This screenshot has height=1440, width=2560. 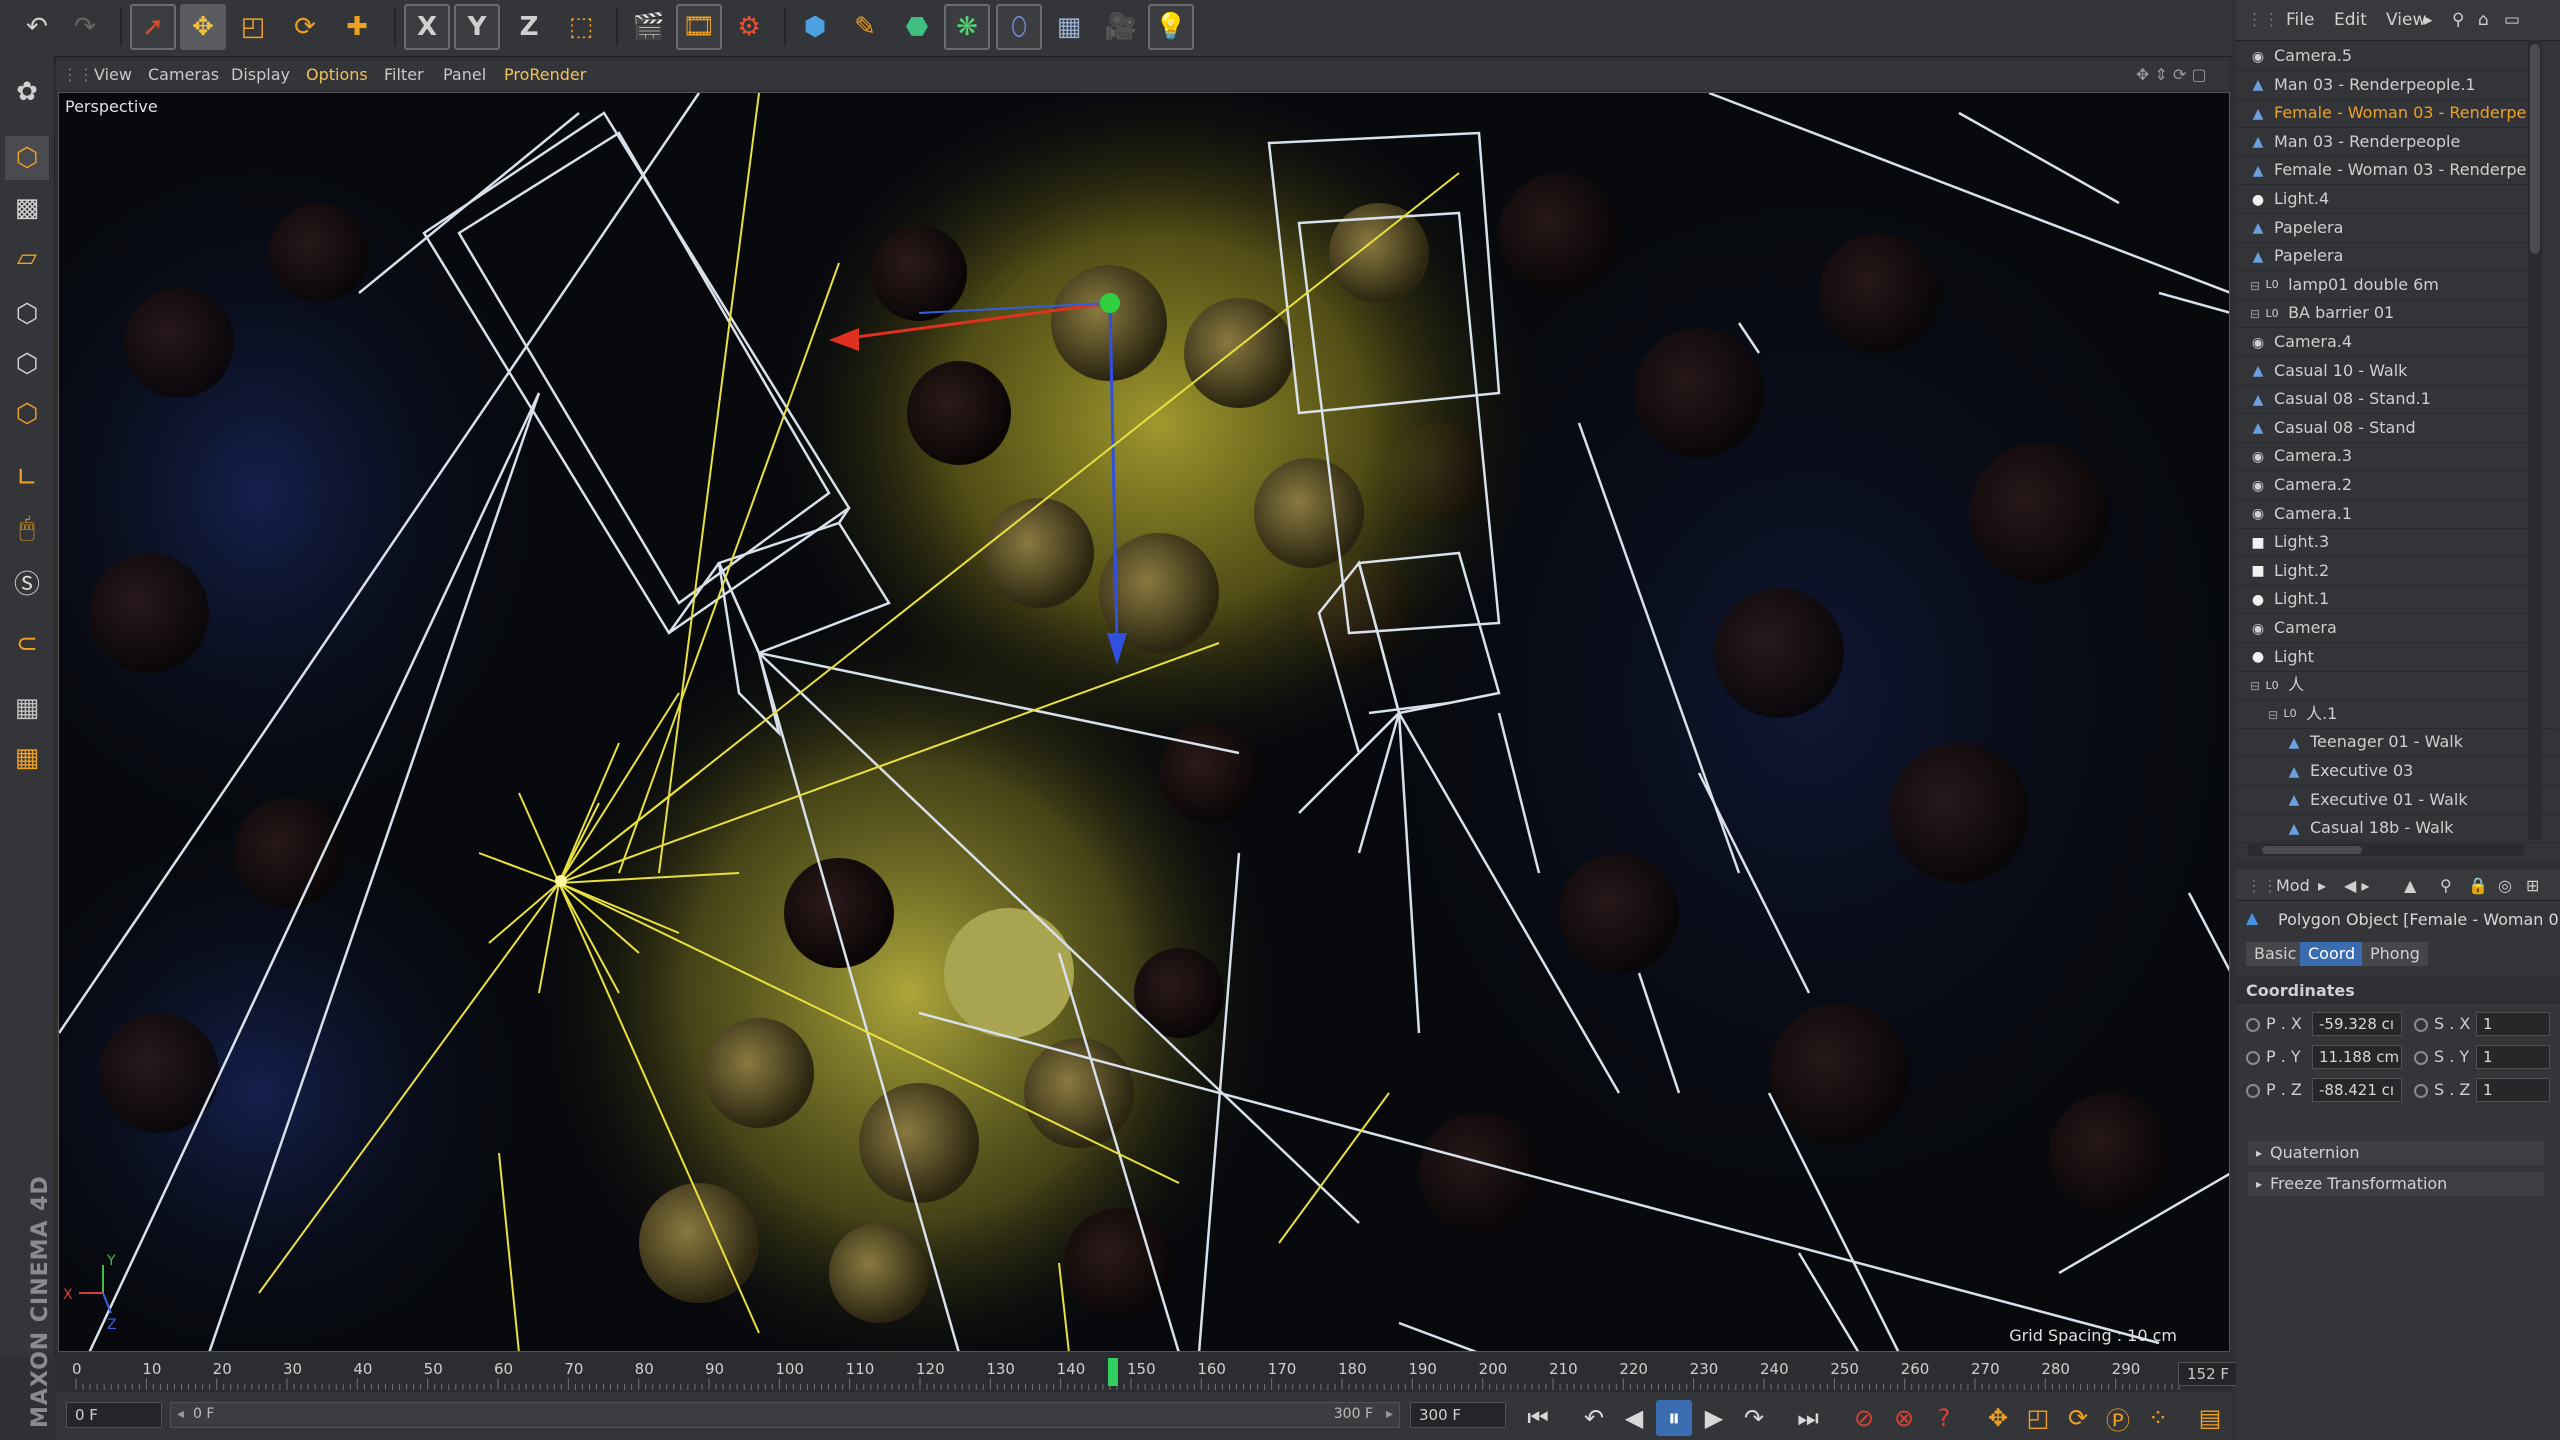 What do you see at coordinates (2388, 342) in the screenshot?
I see `object-row: ◉ Camera.4` at bounding box center [2388, 342].